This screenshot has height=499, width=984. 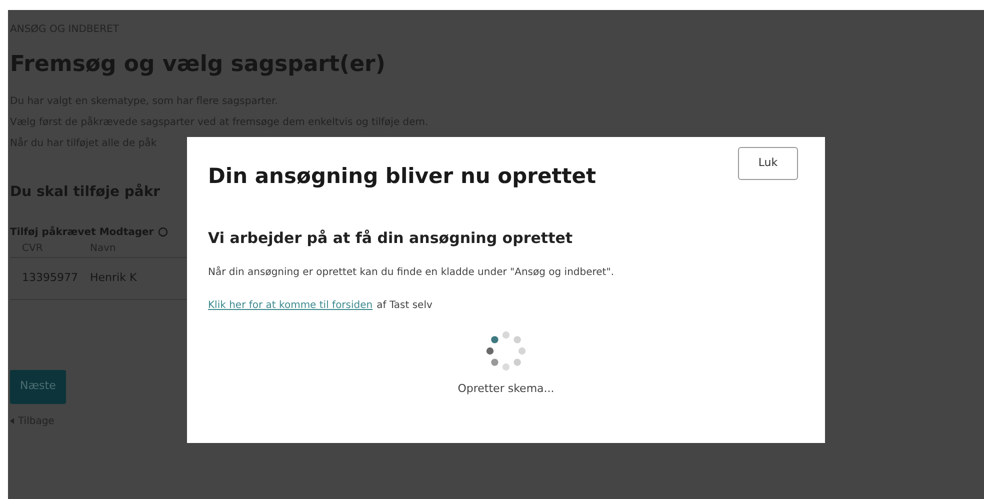 What do you see at coordinates (390, 238) in the screenshot?
I see `modal-subtitle: Vi arbejder på at få din ansøgning oprettet` at bounding box center [390, 238].